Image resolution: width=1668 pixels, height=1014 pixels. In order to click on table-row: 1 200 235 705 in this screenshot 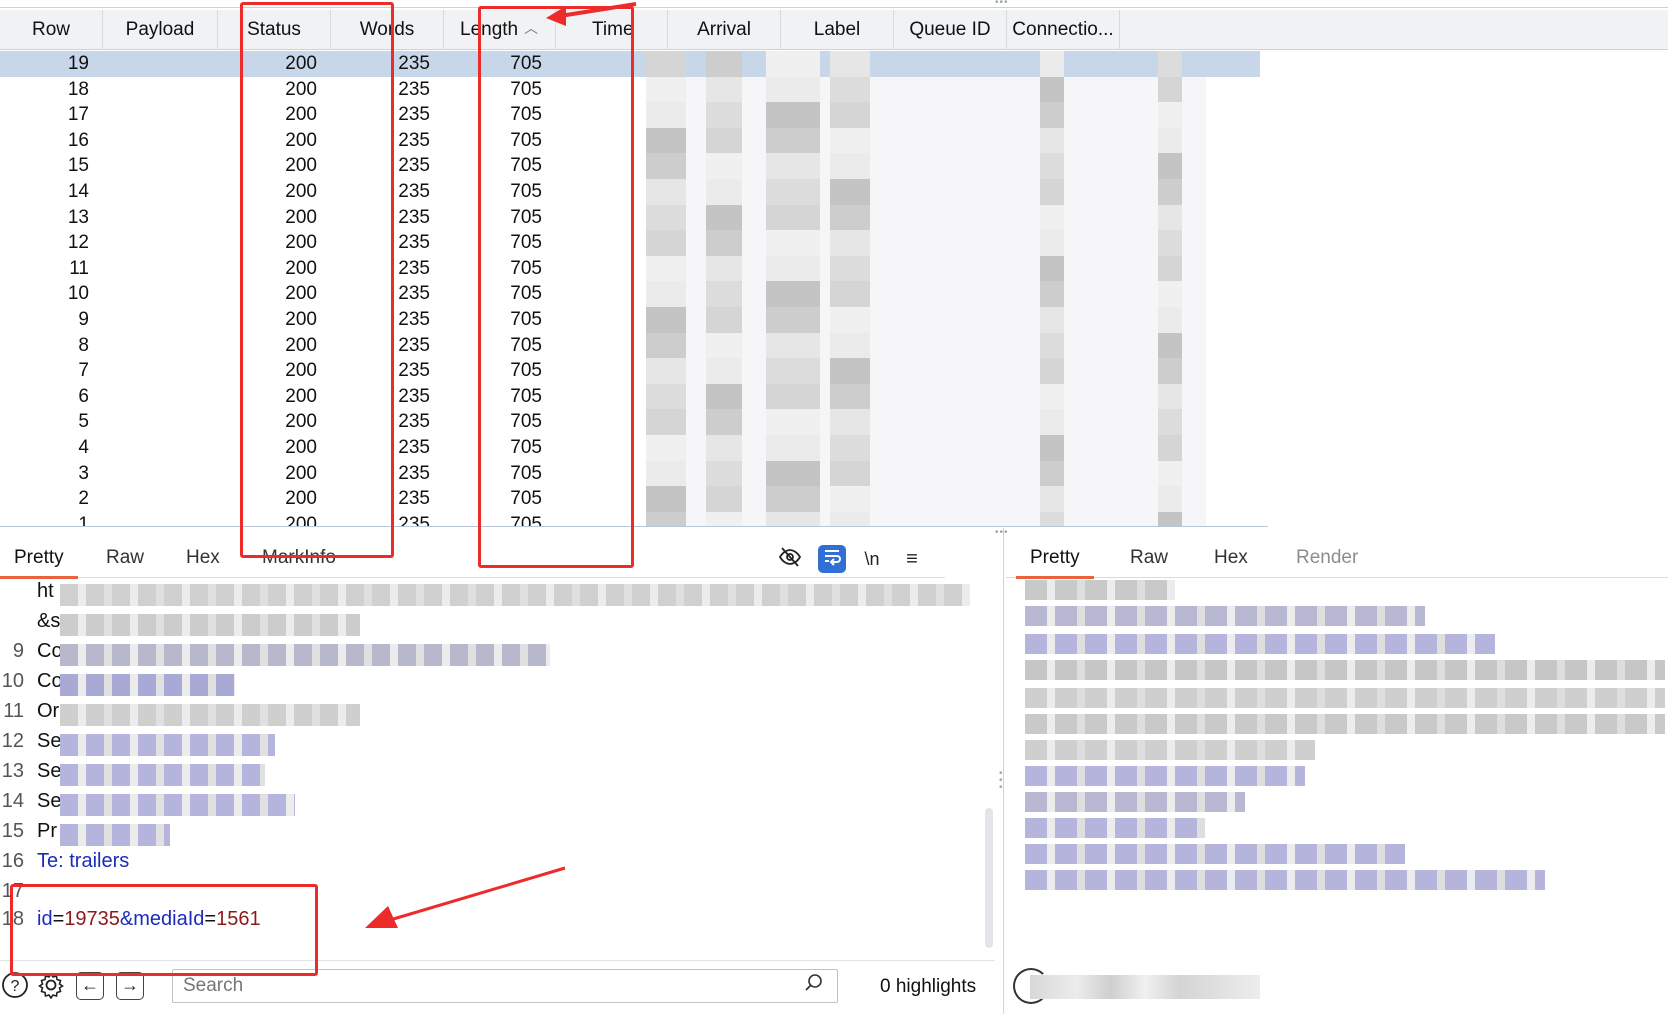, I will do `click(834, 518)`.